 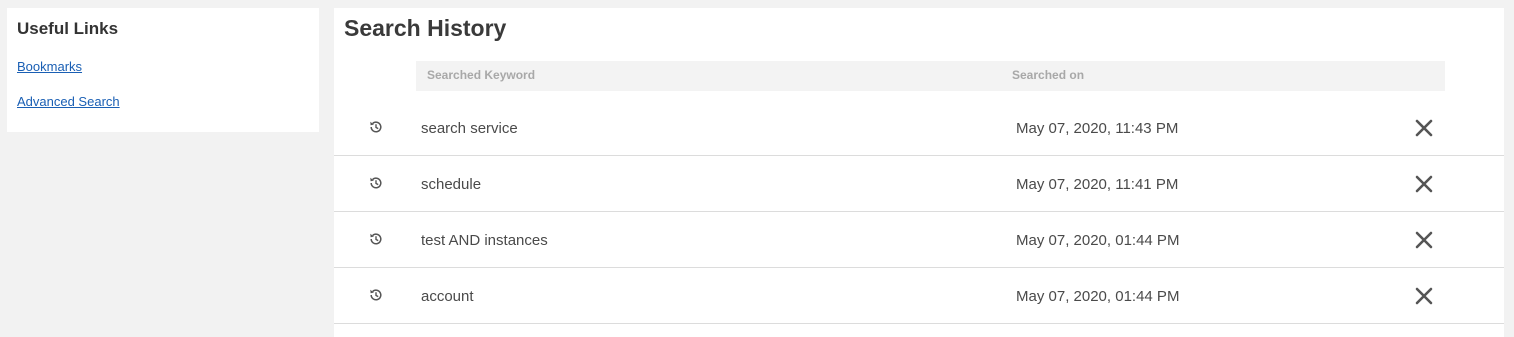 What do you see at coordinates (919, 184) in the screenshot?
I see `table-row: schedule May 07, 2020, 11:41 PM` at bounding box center [919, 184].